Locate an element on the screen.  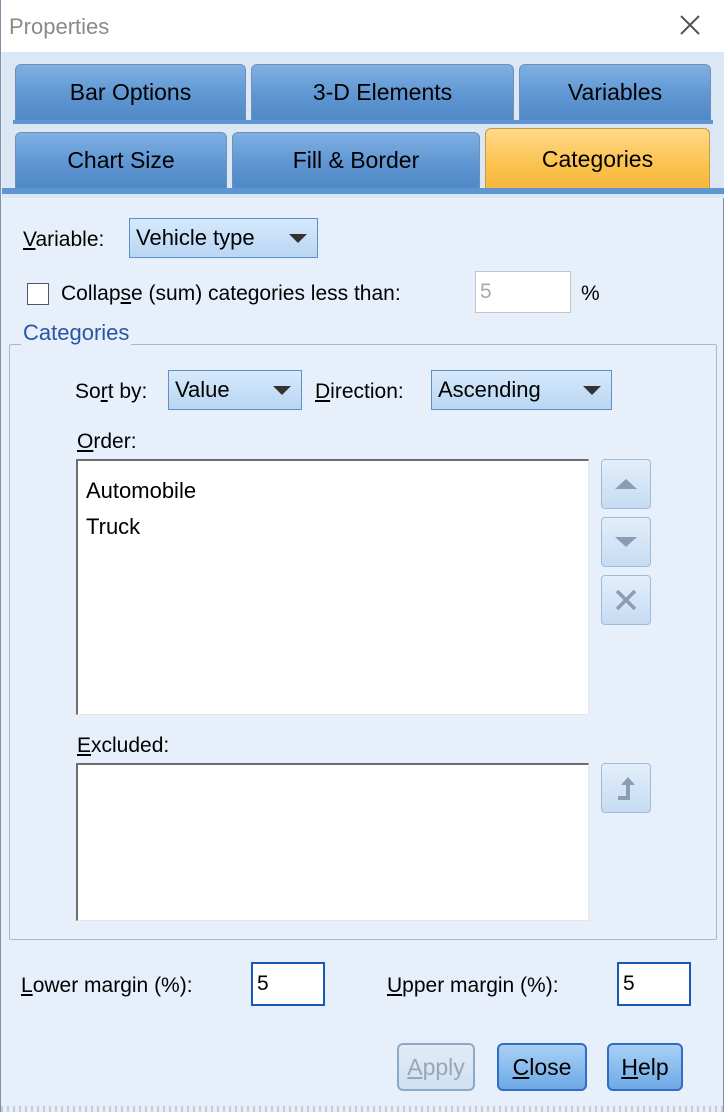
variable-label: Variable: is located at coordinates (64, 239).